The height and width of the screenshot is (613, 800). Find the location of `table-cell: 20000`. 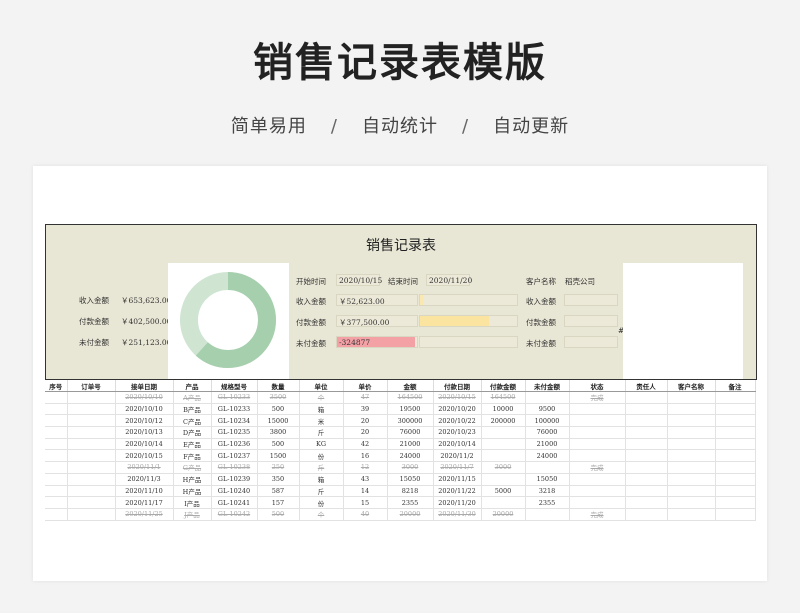

table-cell: 20000 is located at coordinates (410, 514).